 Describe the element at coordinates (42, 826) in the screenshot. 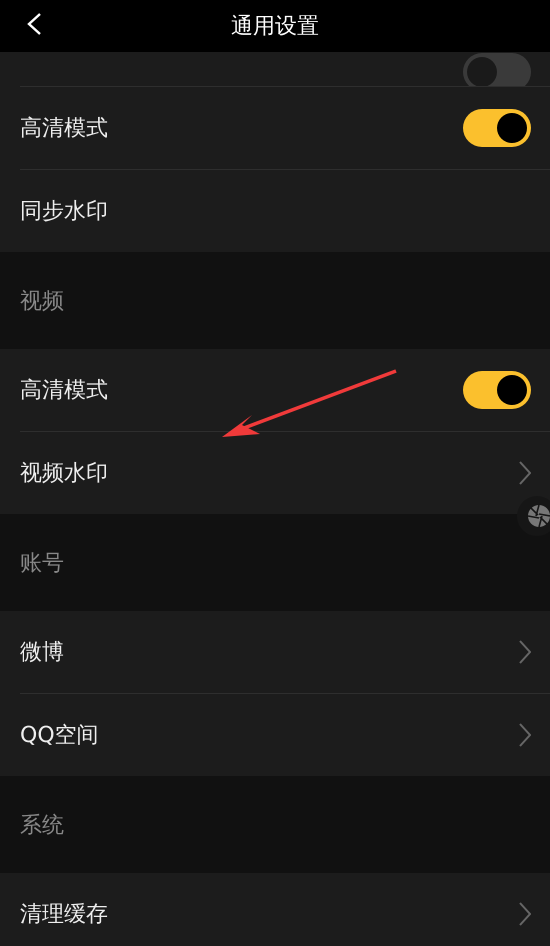

I see `section-title: 系统` at that location.